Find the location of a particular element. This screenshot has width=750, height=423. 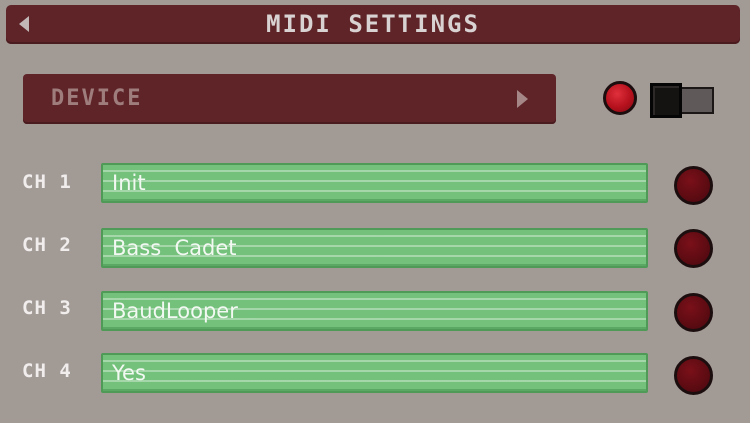

channel-value-1: Init is located at coordinates (129, 183).